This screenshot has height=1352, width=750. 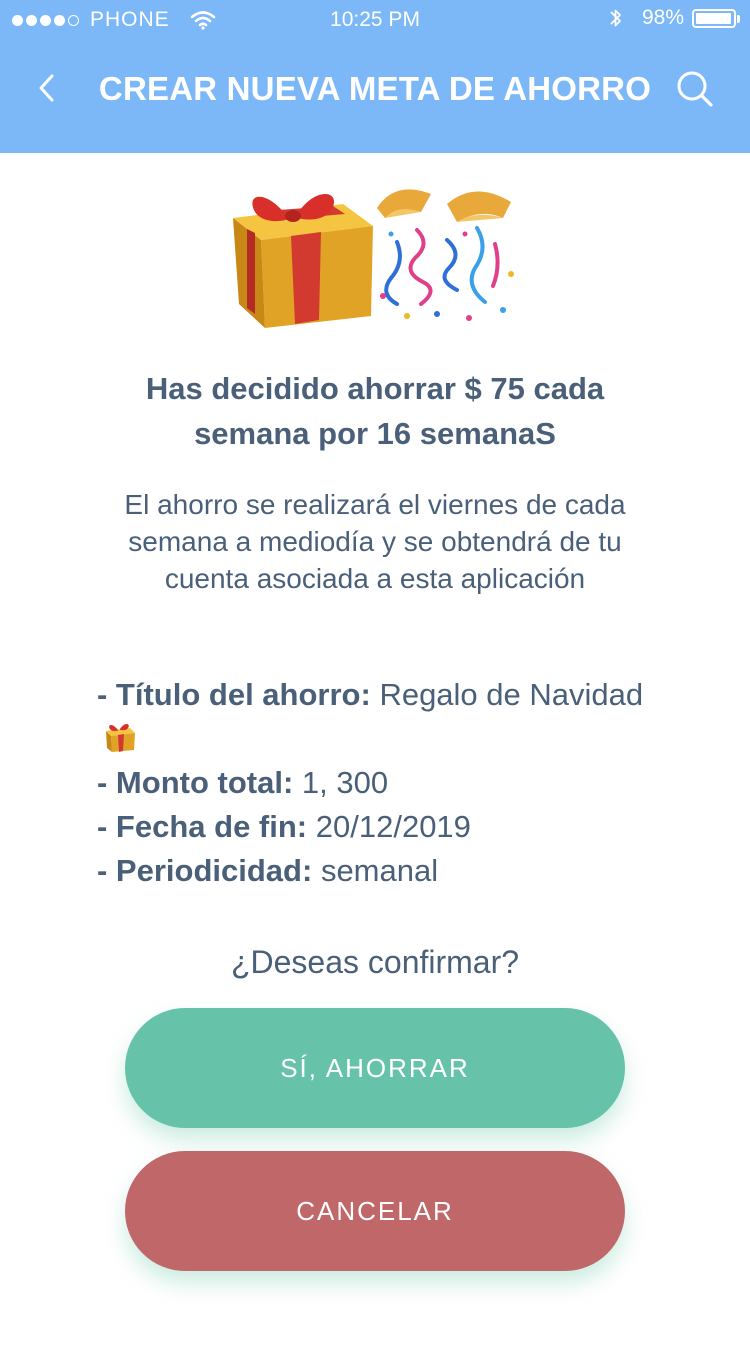 What do you see at coordinates (234, 694) in the screenshot?
I see `detail-title-label: - Título del ahorro:` at bounding box center [234, 694].